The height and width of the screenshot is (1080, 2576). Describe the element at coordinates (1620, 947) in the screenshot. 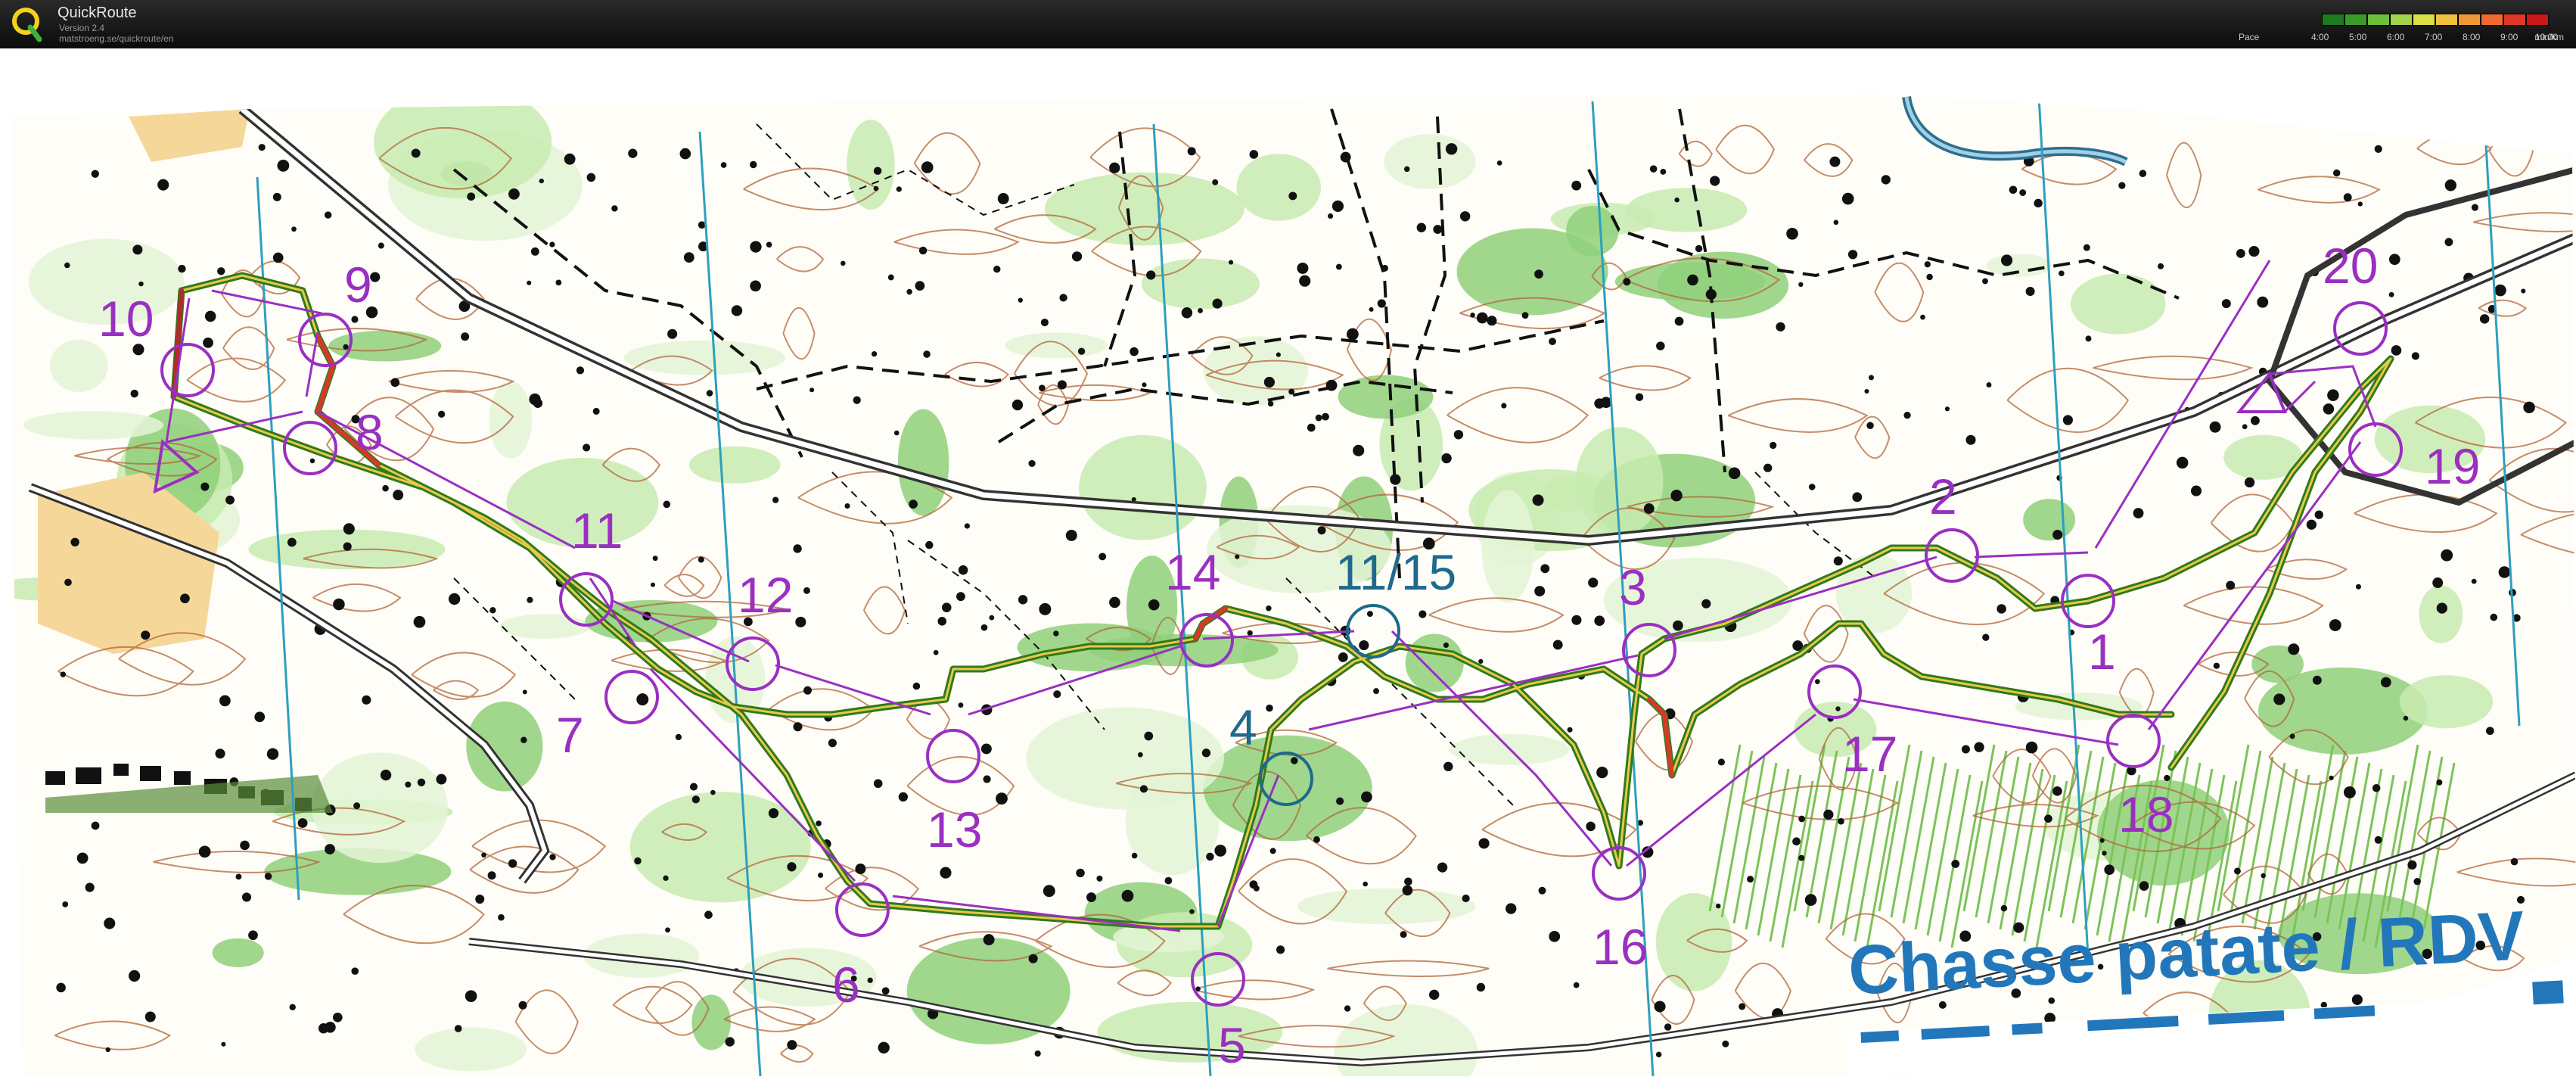

I see `control-label: 16` at that location.